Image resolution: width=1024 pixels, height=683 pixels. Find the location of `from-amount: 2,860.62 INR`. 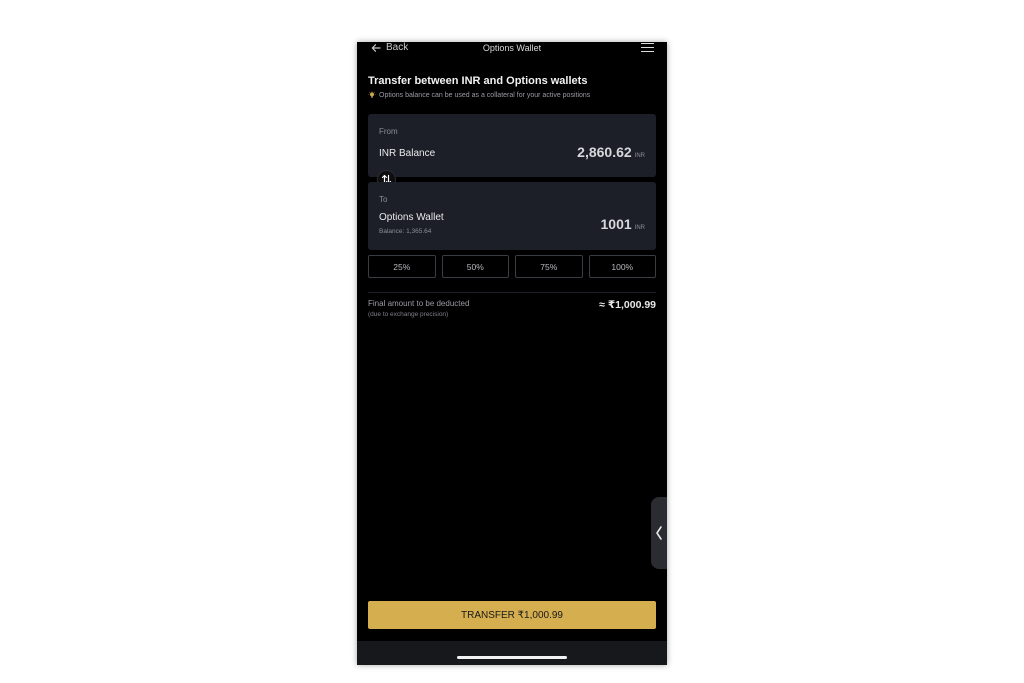

from-amount: 2,860.62 INR is located at coordinates (611, 152).